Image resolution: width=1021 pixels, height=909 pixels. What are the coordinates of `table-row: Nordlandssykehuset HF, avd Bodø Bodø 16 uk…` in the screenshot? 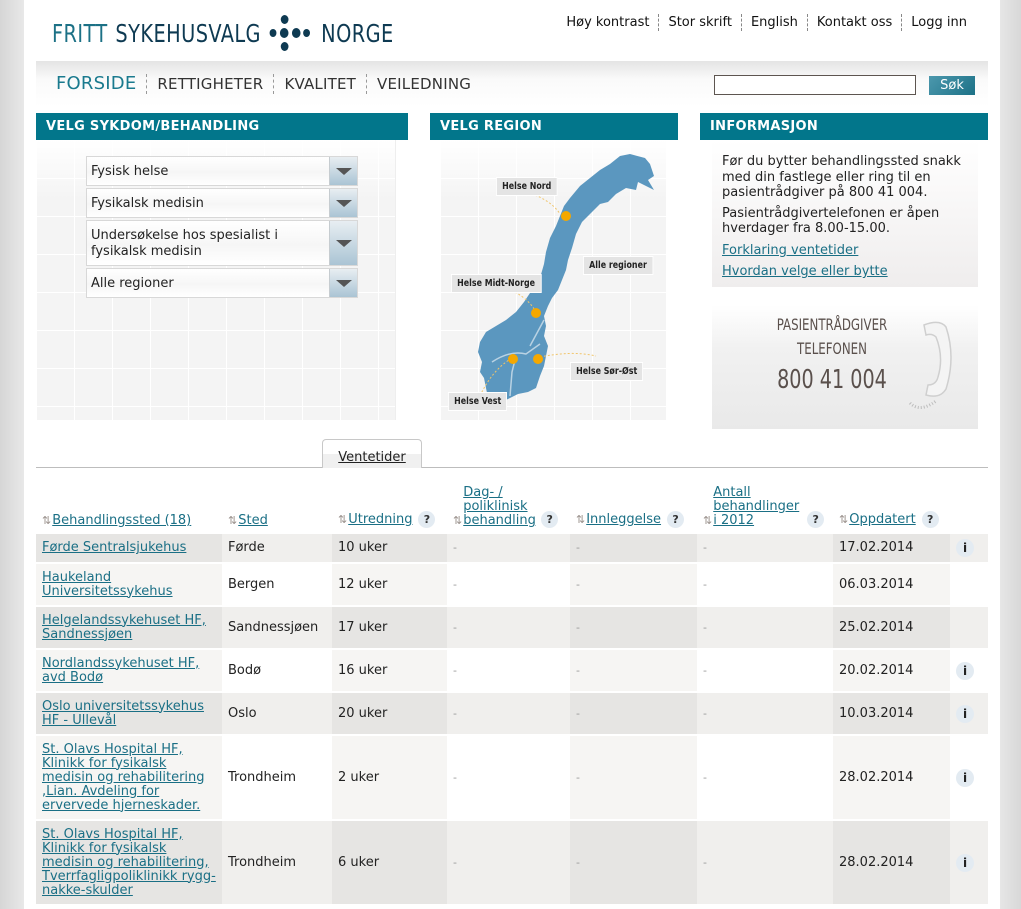 It's located at (512, 671).